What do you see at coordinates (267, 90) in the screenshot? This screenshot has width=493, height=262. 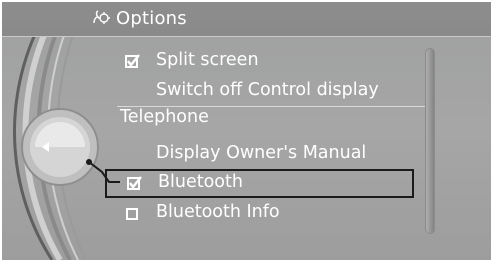 I see `menu-item-label: Switch off Control display` at bounding box center [267, 90].